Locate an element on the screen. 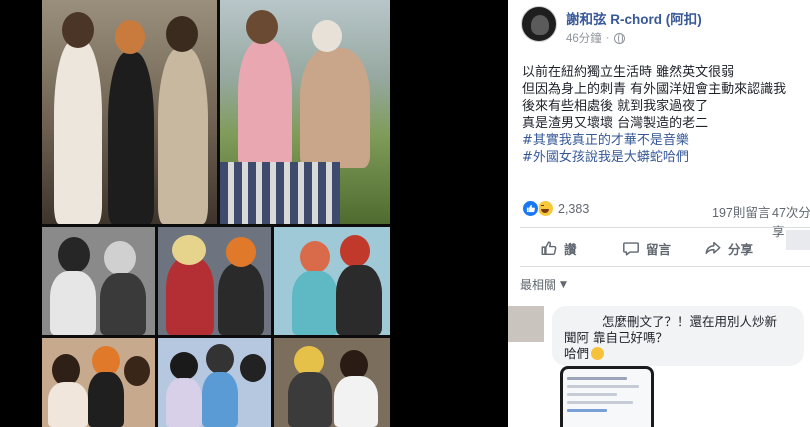 This screenshot has width=810, height=427. post-actions-bar: 讚 留言 分享 is located at coordinates (659, 248).